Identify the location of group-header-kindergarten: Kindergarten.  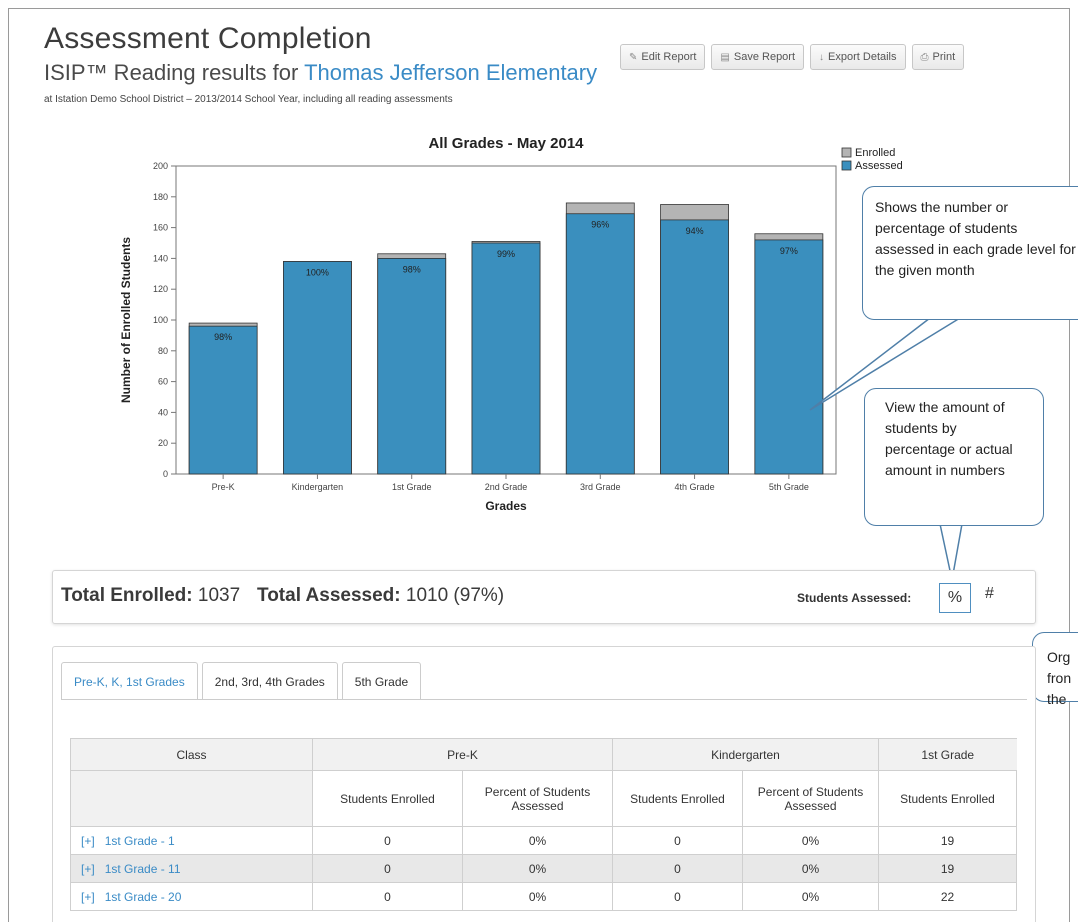
(745, 754).